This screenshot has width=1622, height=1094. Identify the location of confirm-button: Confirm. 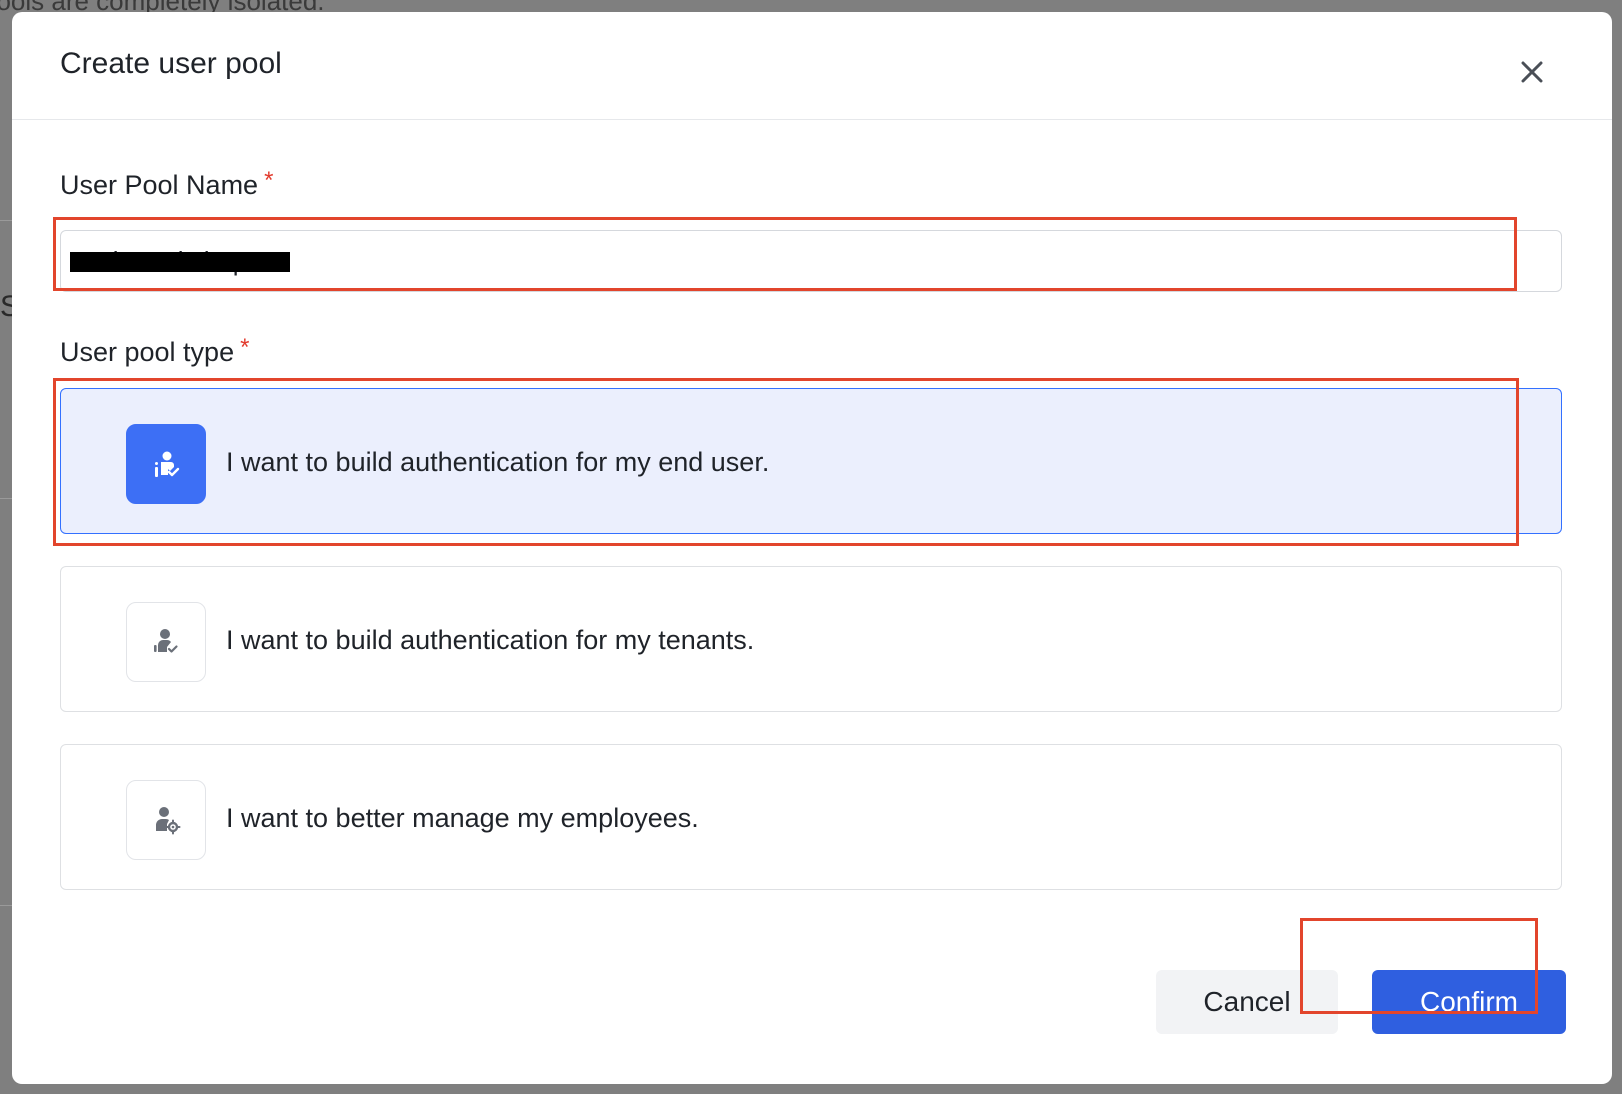
(1469, 1002).